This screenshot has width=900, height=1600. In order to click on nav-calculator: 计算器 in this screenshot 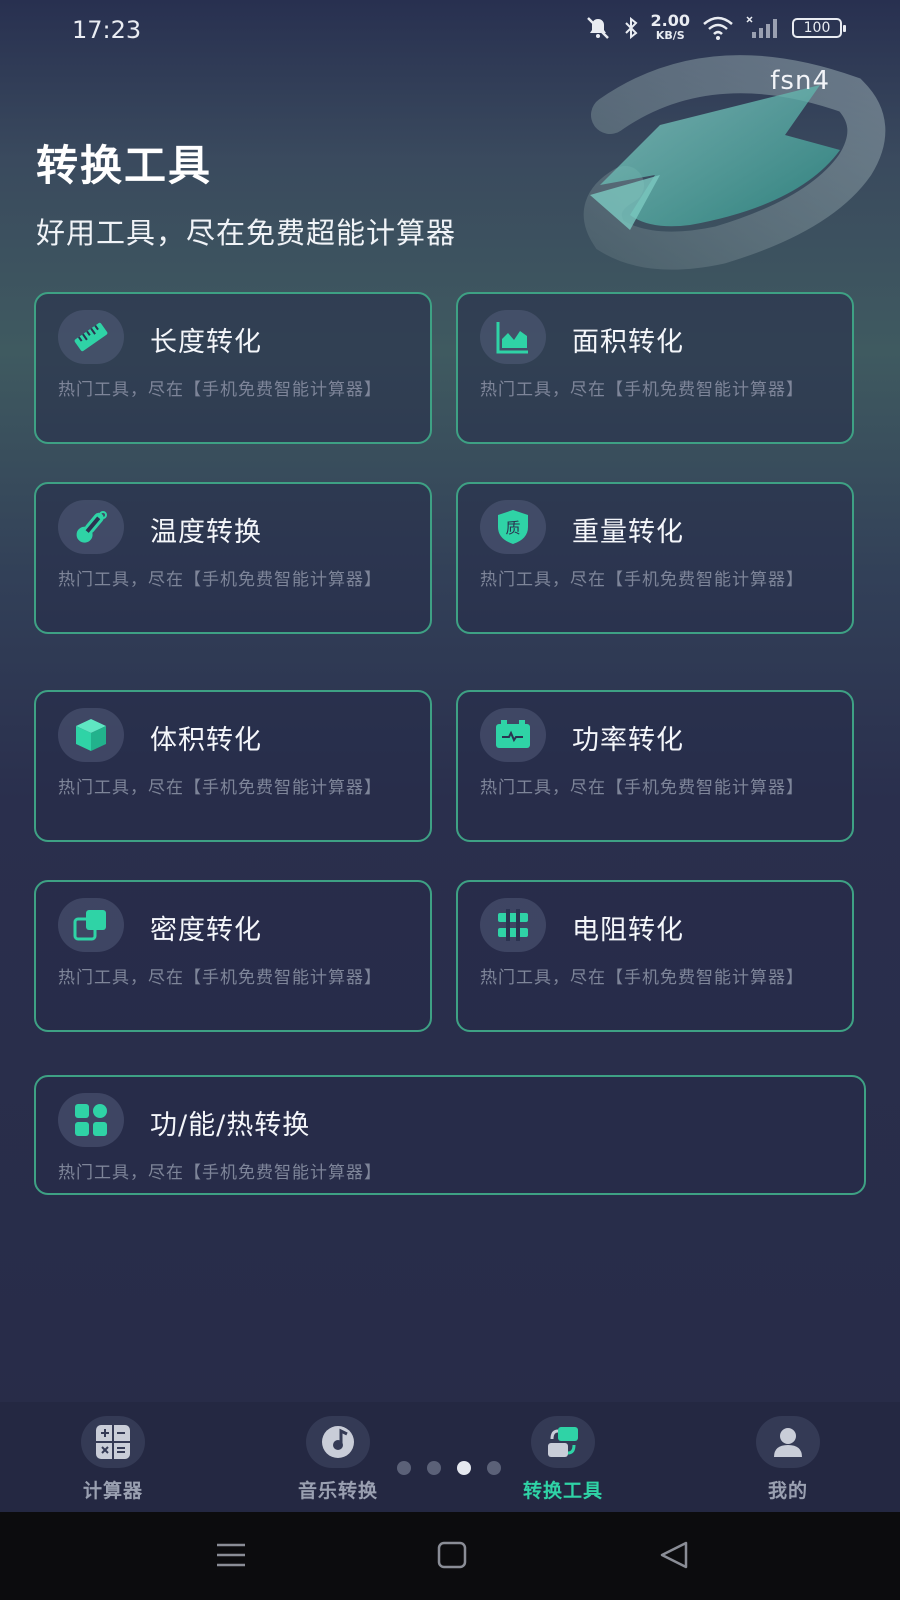, I will do `click(113, 1459)`.